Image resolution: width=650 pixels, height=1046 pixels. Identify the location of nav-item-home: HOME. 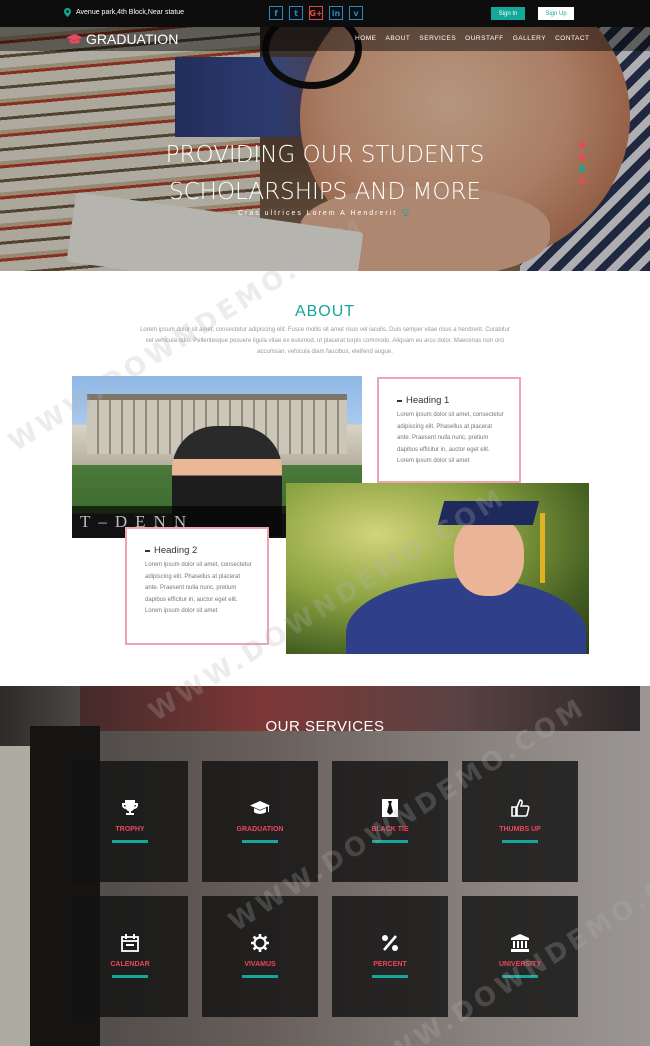
(366, 38).